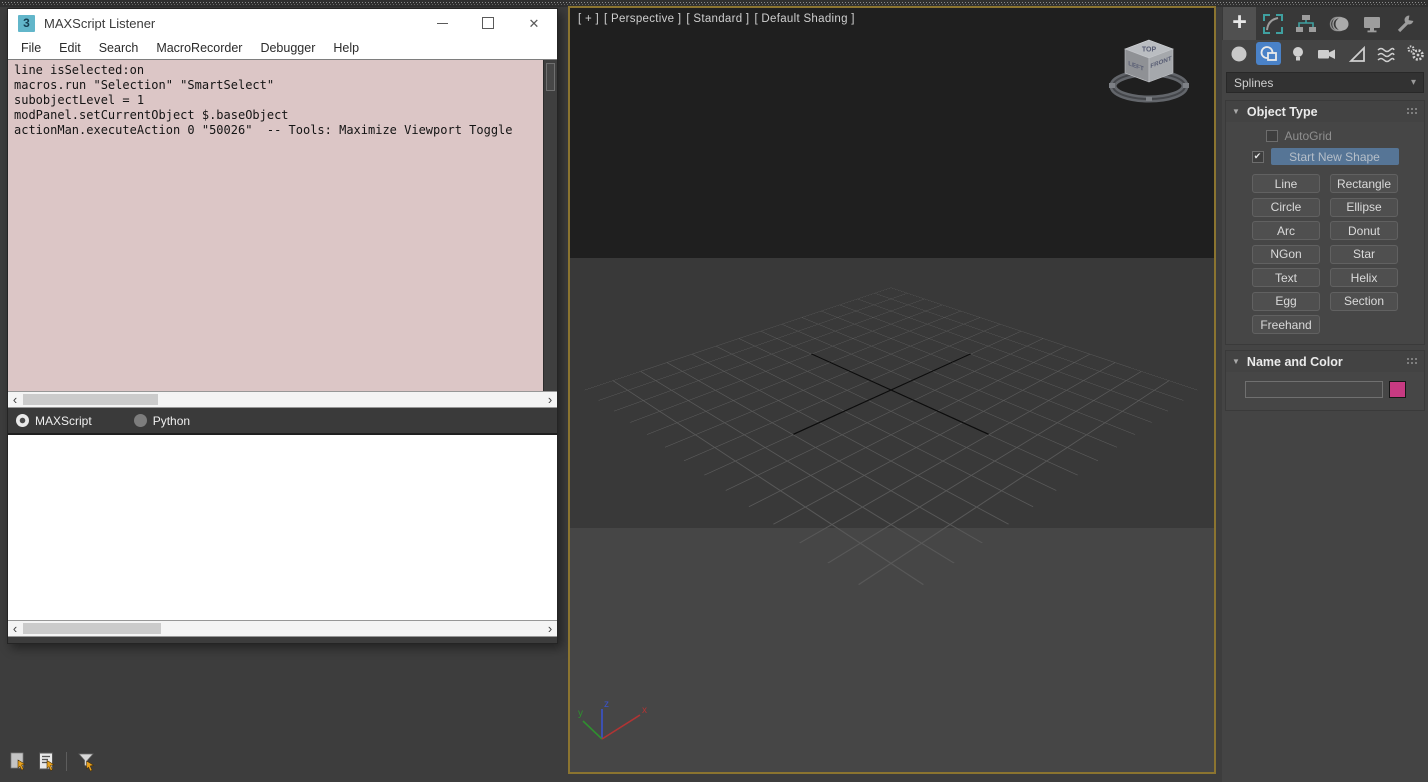 The height and width of the screenshot is (782, 1428). What do you see at coordinates (1286, 207) in the screenshot?
I see `circle-button: Circle` at bounding box center [1286, 207].